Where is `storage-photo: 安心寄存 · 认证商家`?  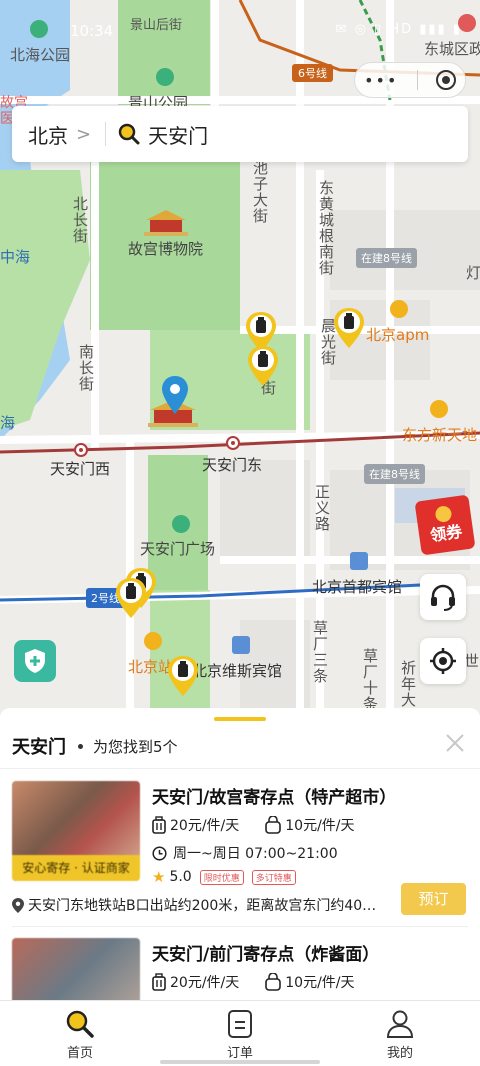 storage-photo: 安心寄存 · 认证商家 is located at coordinates (76, 831).